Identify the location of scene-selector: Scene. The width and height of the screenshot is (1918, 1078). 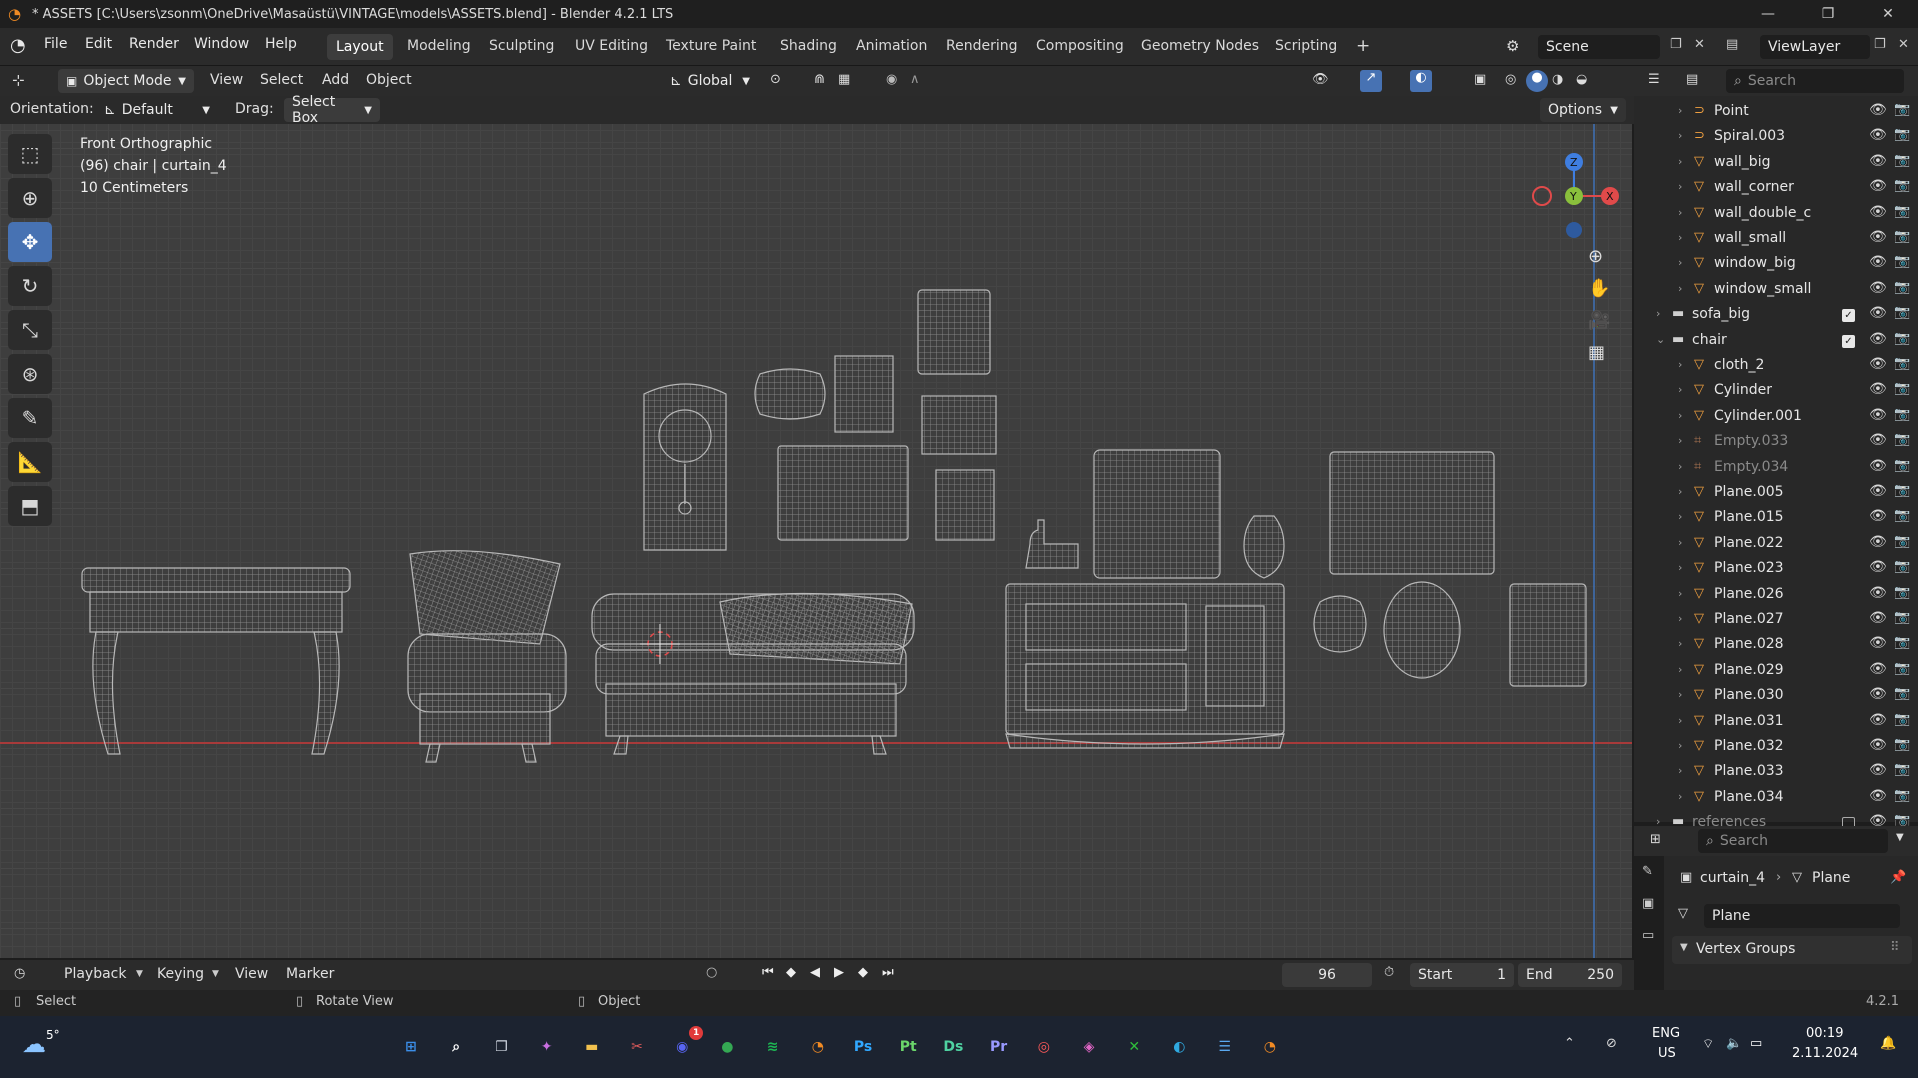
(1599, 47).